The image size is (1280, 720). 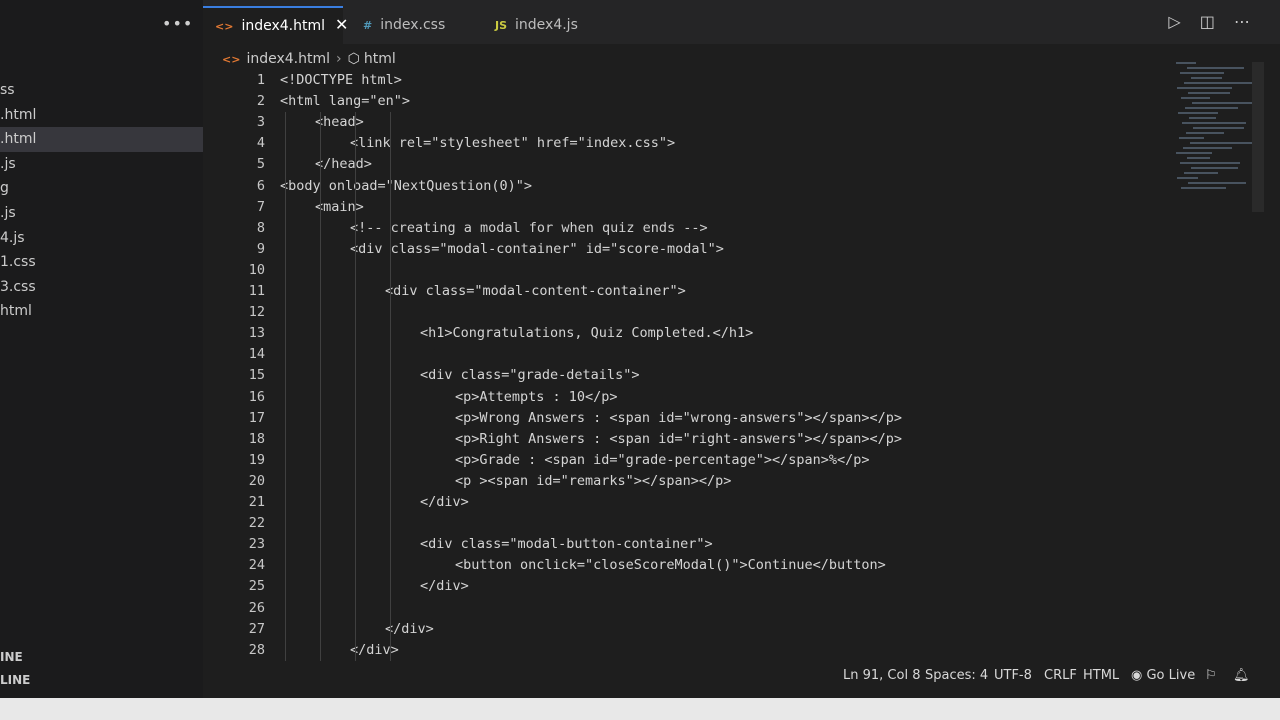 What do you see at coordinates (1207, 21) in the screenshot?
I see `split-editor-icon: ◫` at bounding box center [1207, 21].